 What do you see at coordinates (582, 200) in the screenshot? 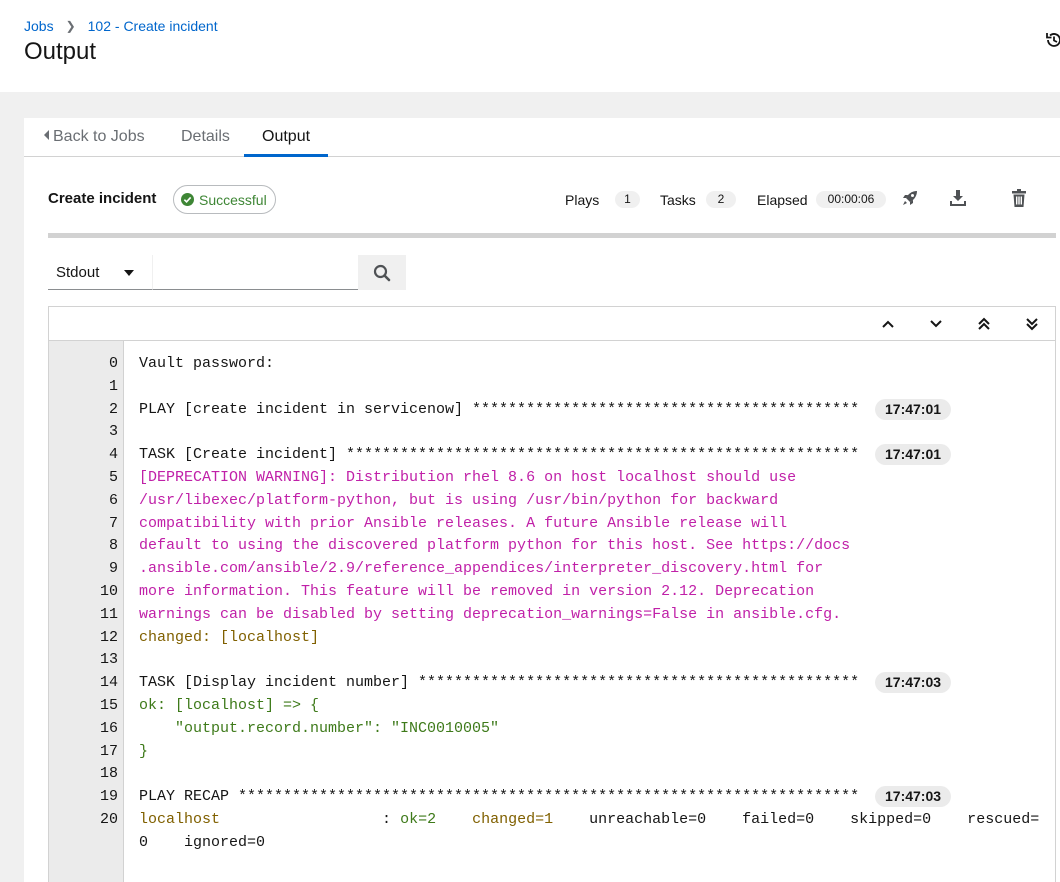
I see `plays-label: Plays` at bounding box center [582, 200].